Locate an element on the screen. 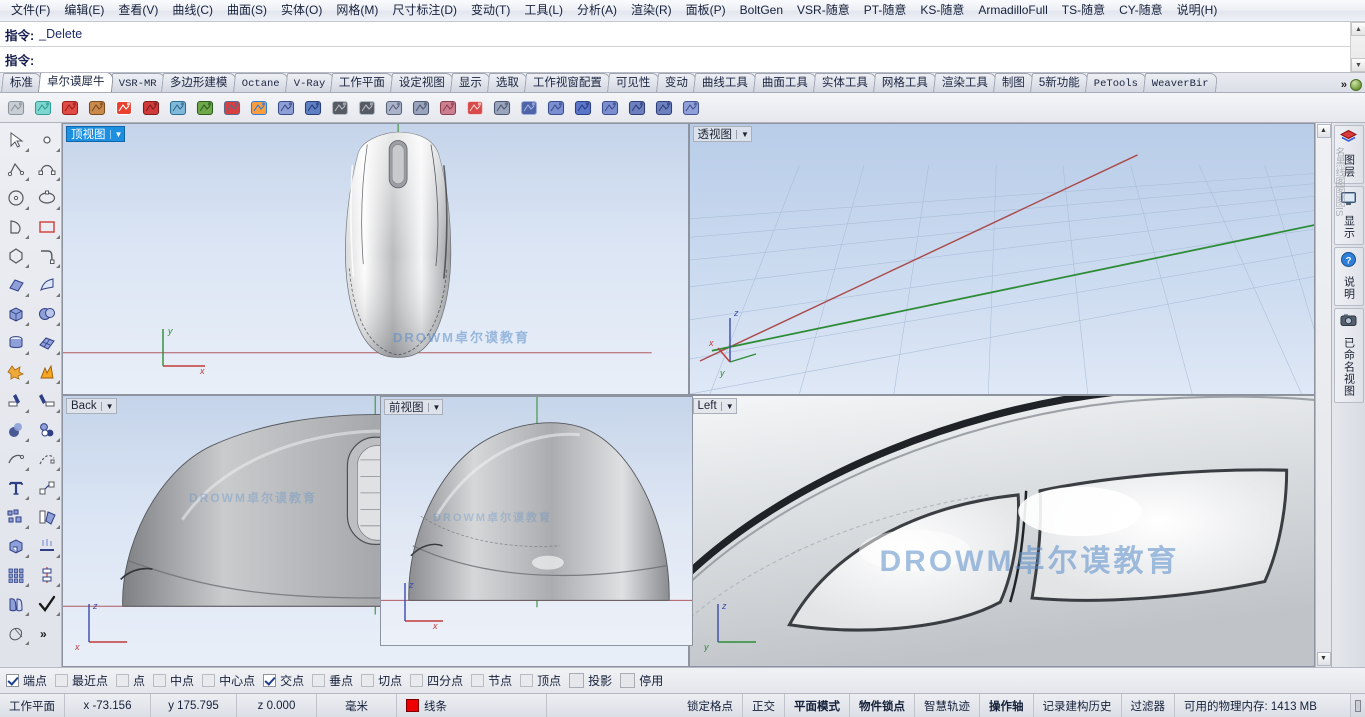 The height and width of the screenshot is (717, 1365). menu-item-19: CY-随意 is located at coordinates (1141, 10).